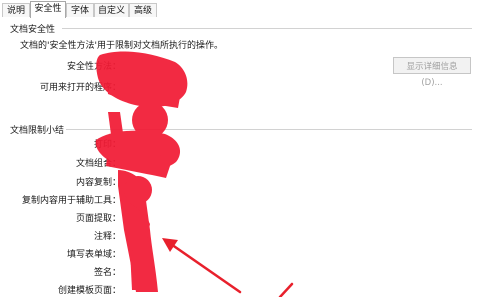  I want to click on annotation-arrows, so click(230, 268).